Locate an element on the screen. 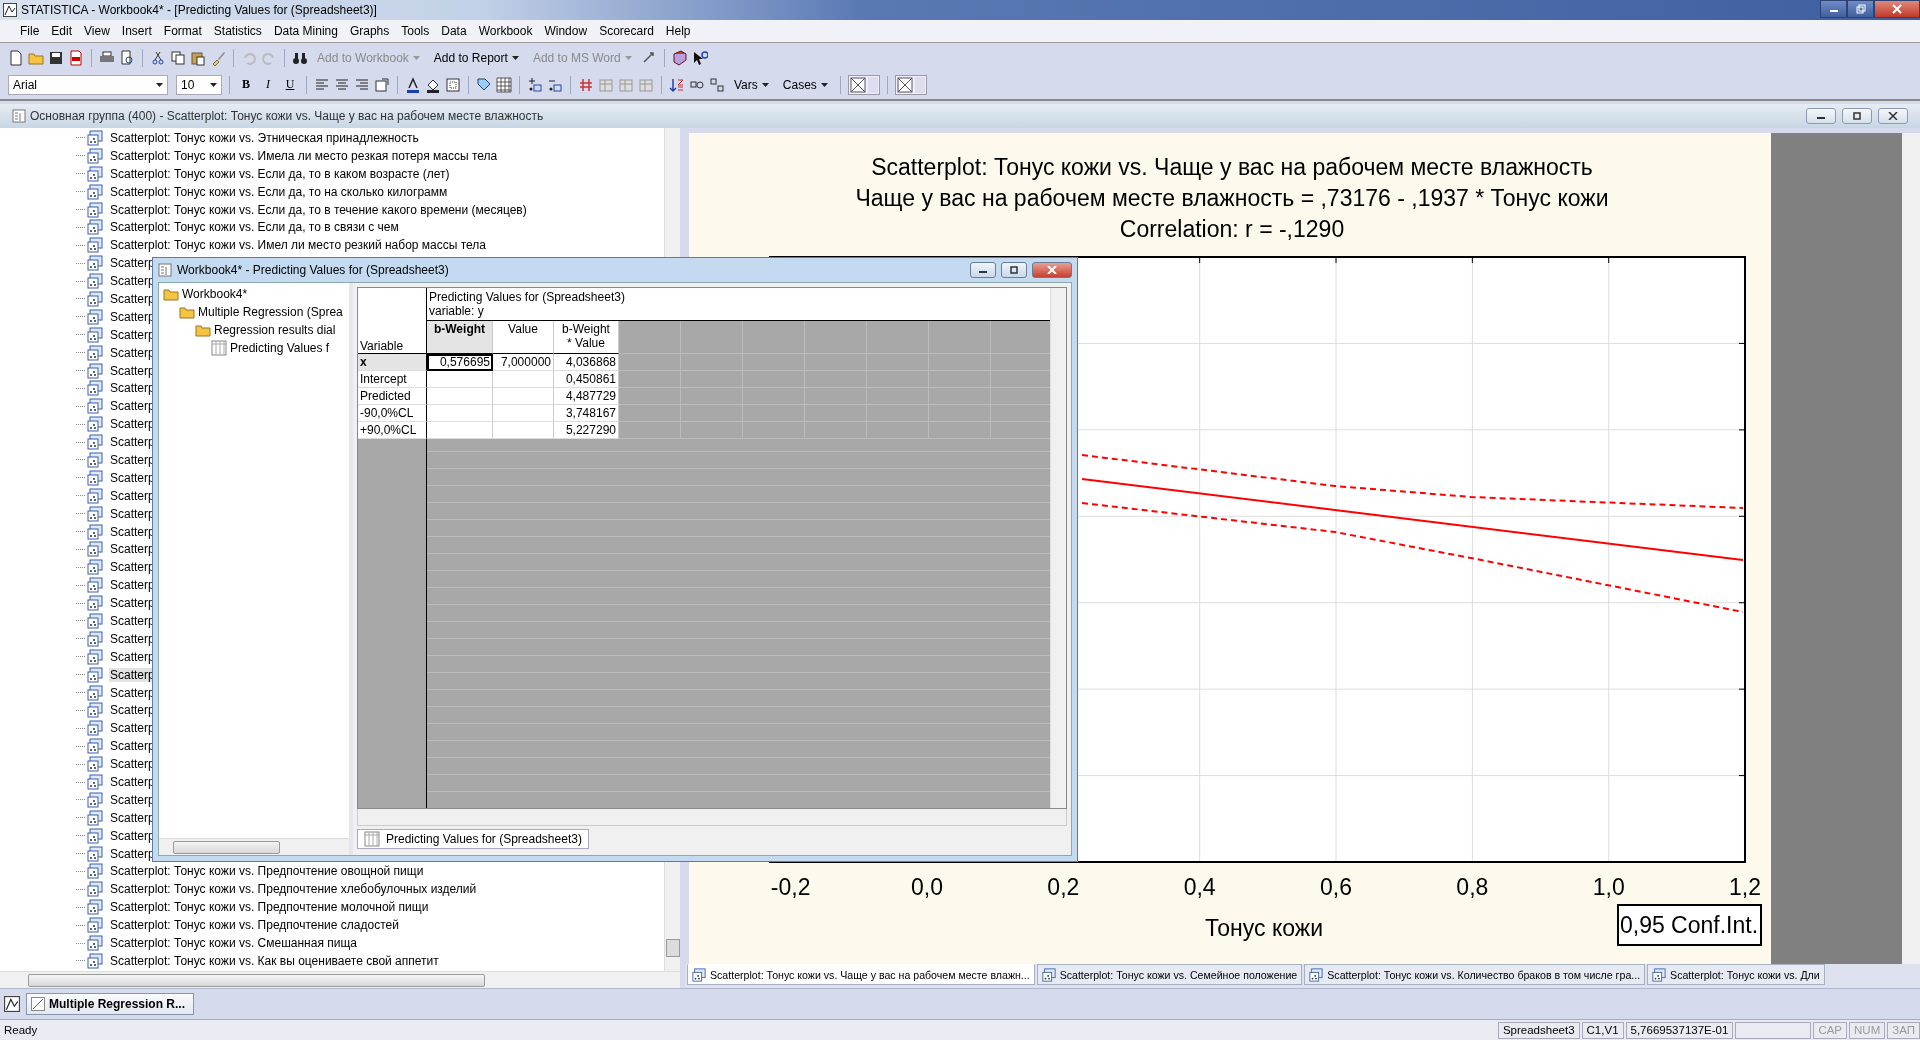 The width and height of the screenshot is (1920, 1040). menu-item: Window is located at coordinates (566, 31).